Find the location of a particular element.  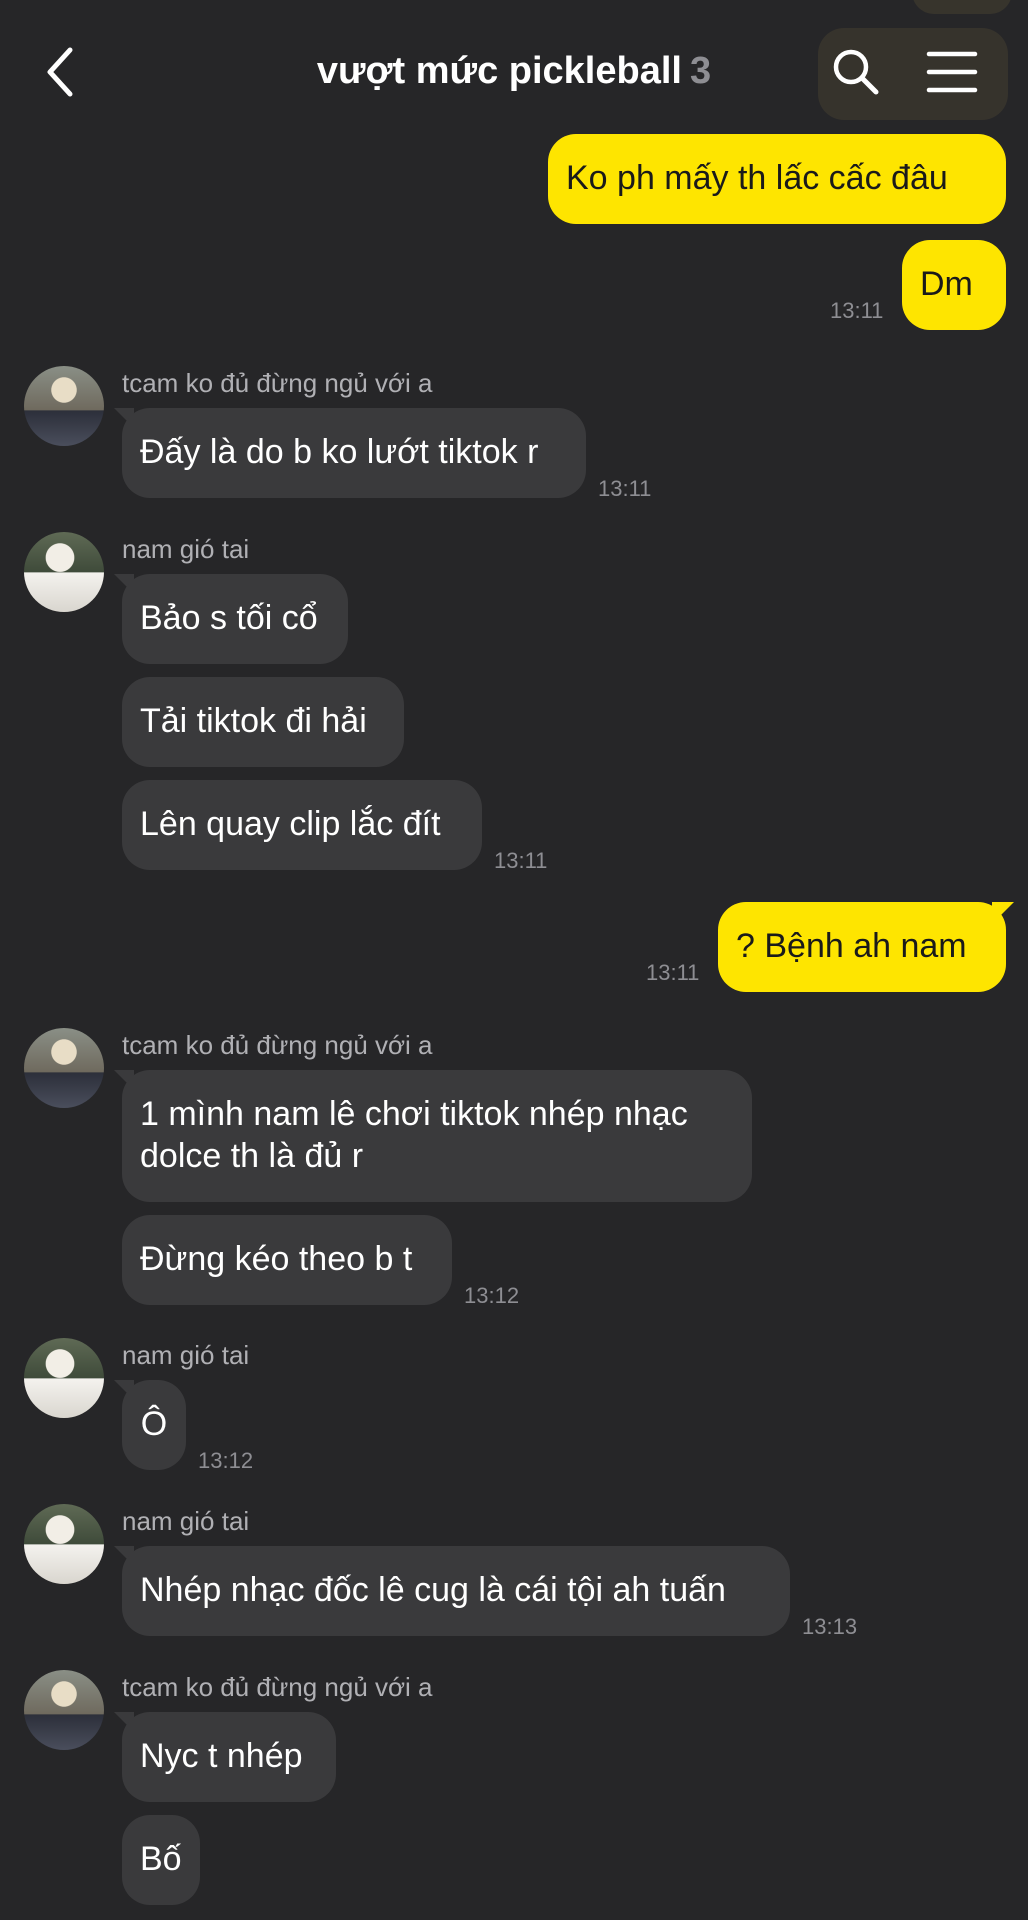

search-button is located at coordinates (856, 72).